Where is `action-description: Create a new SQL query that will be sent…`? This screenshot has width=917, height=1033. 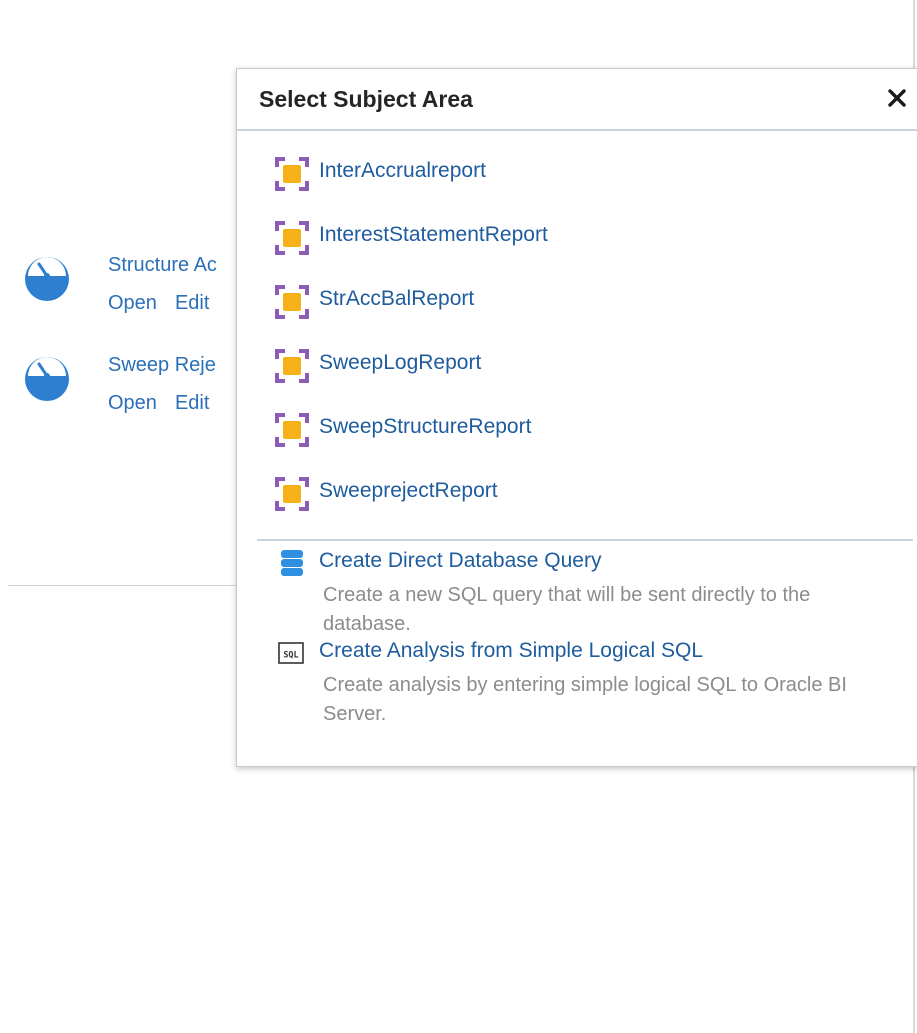
action-description: Create a new SQL query that will be sent… is located at coordinates (567, 609).